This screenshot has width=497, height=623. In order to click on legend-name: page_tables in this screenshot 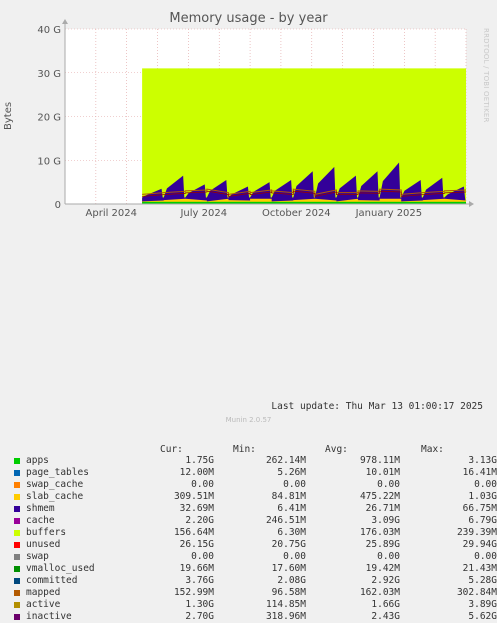, I will do `click(57, 472)`.